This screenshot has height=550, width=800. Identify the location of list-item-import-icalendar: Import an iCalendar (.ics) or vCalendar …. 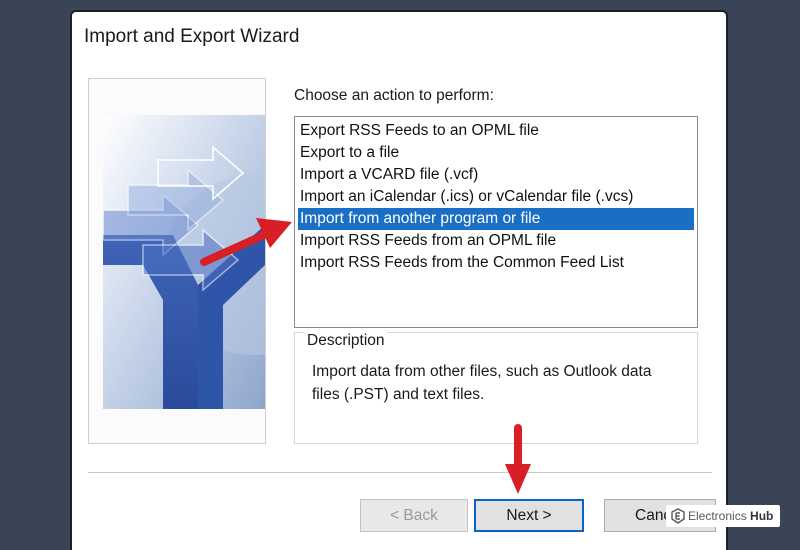
(496, 197).